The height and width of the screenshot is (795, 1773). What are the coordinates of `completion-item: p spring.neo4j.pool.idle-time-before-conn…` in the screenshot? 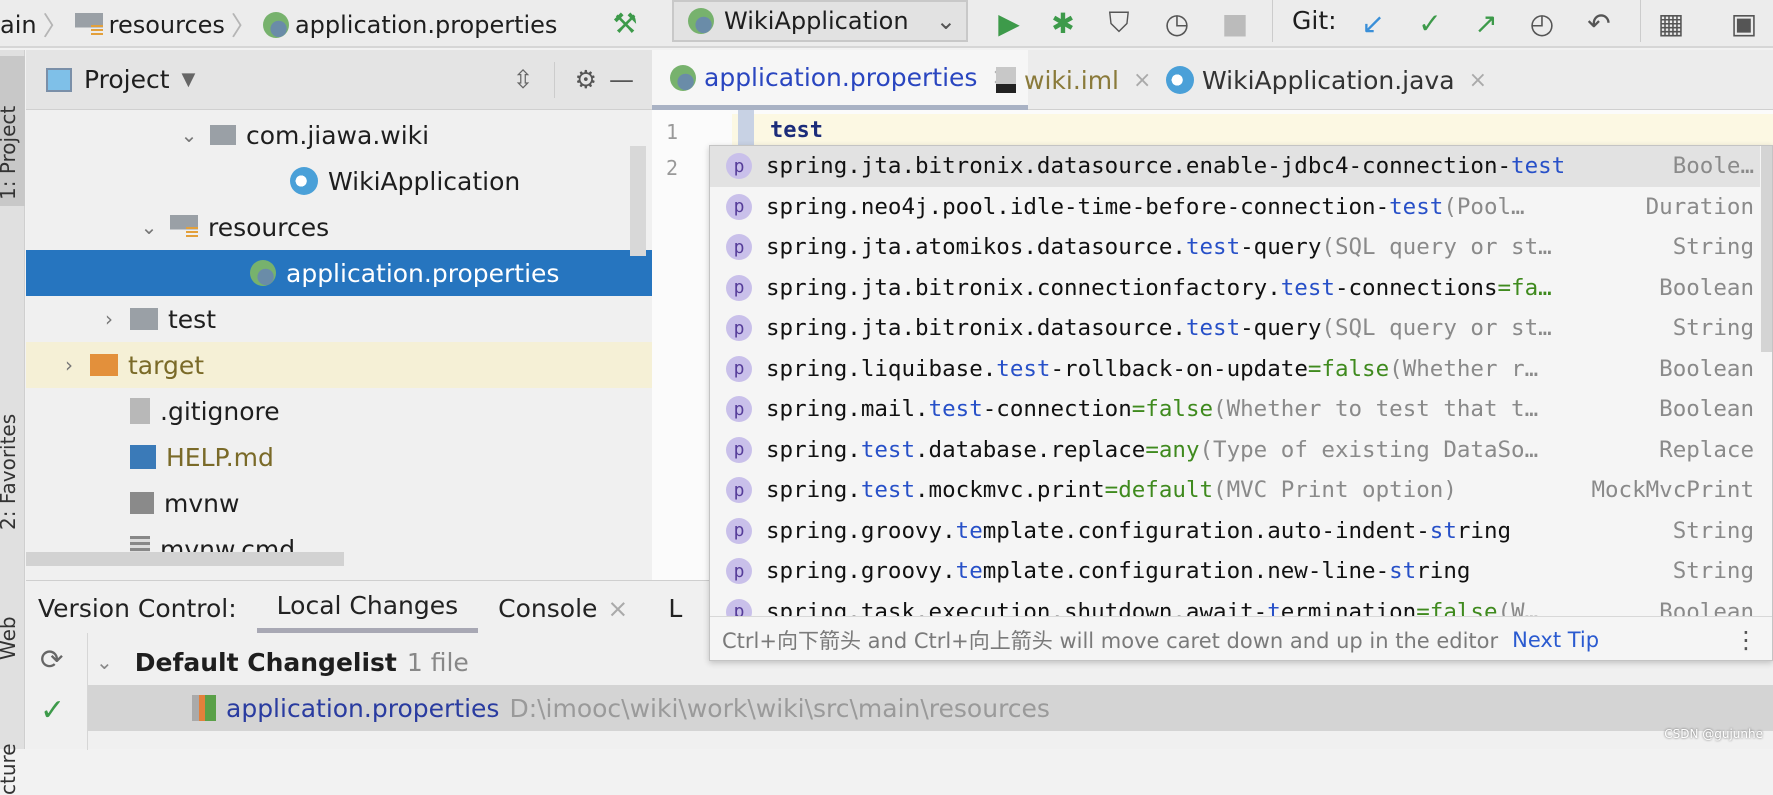 It's located at (1235, 207).